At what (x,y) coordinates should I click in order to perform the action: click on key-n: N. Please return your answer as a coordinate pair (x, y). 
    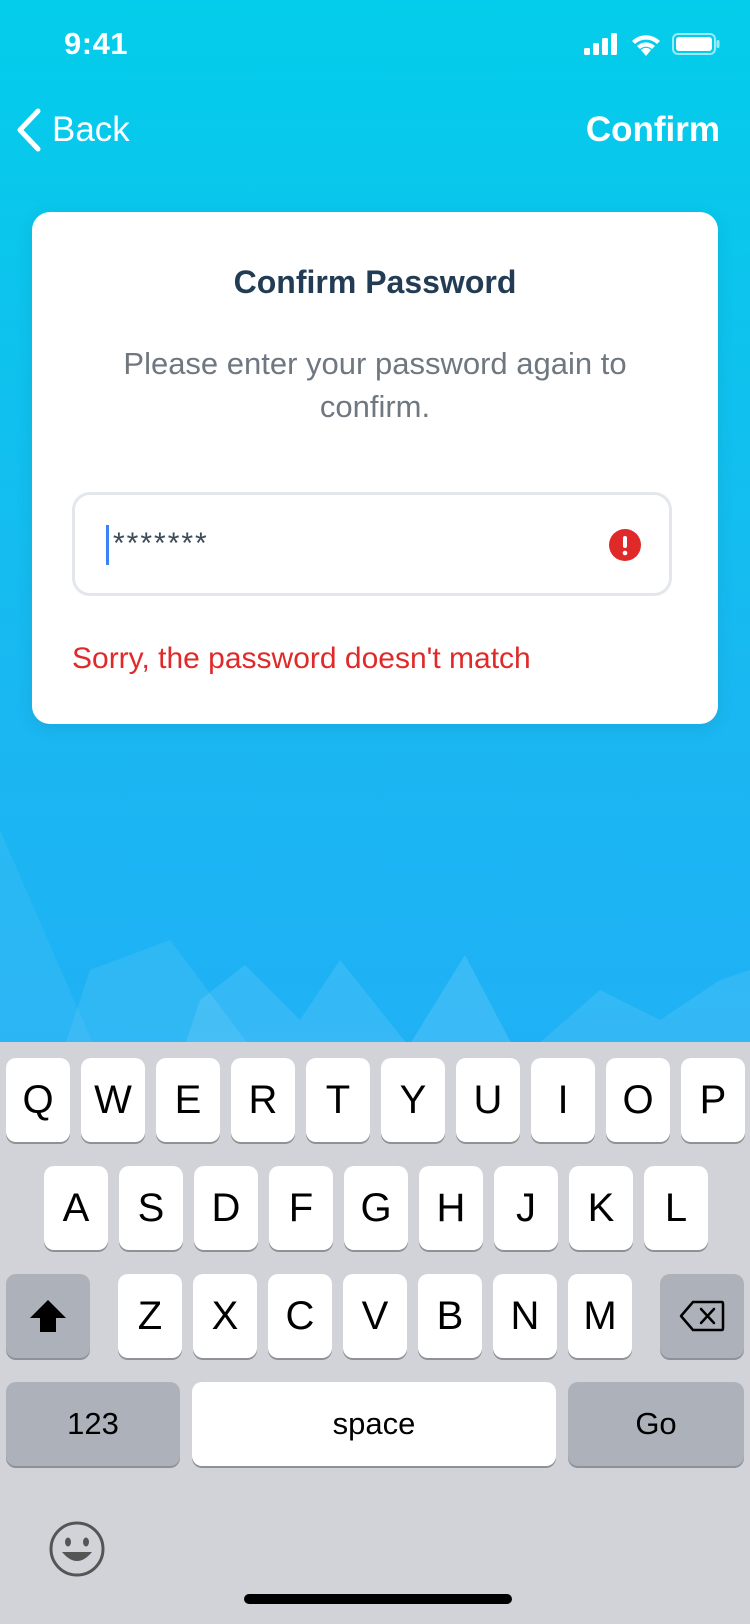
    Looking at the image, I should click on (525, 1316).